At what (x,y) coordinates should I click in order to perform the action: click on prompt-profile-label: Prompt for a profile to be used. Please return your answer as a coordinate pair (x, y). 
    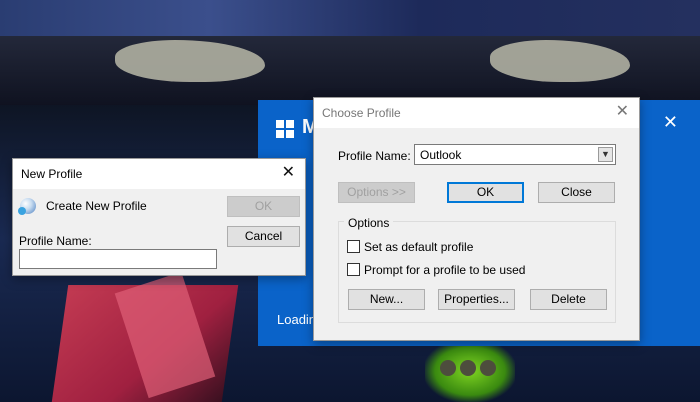
    Looking at the image, I should click on (445, 269).